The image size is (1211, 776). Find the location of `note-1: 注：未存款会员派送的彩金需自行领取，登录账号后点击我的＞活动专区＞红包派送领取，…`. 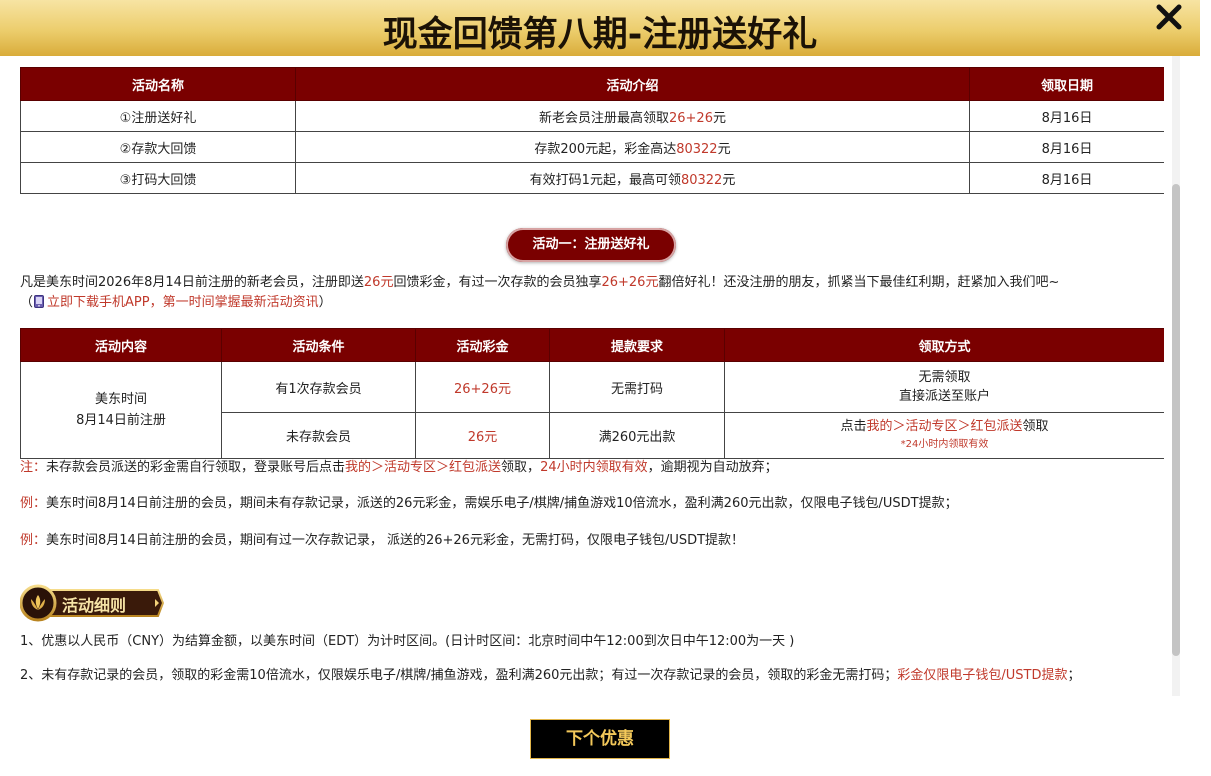

note-1: 注：未存款会员派送的彩金需自行领取，登录账号后点击我的＞活动专区＞红包派送领取，… is located at coordinates (399, 468).